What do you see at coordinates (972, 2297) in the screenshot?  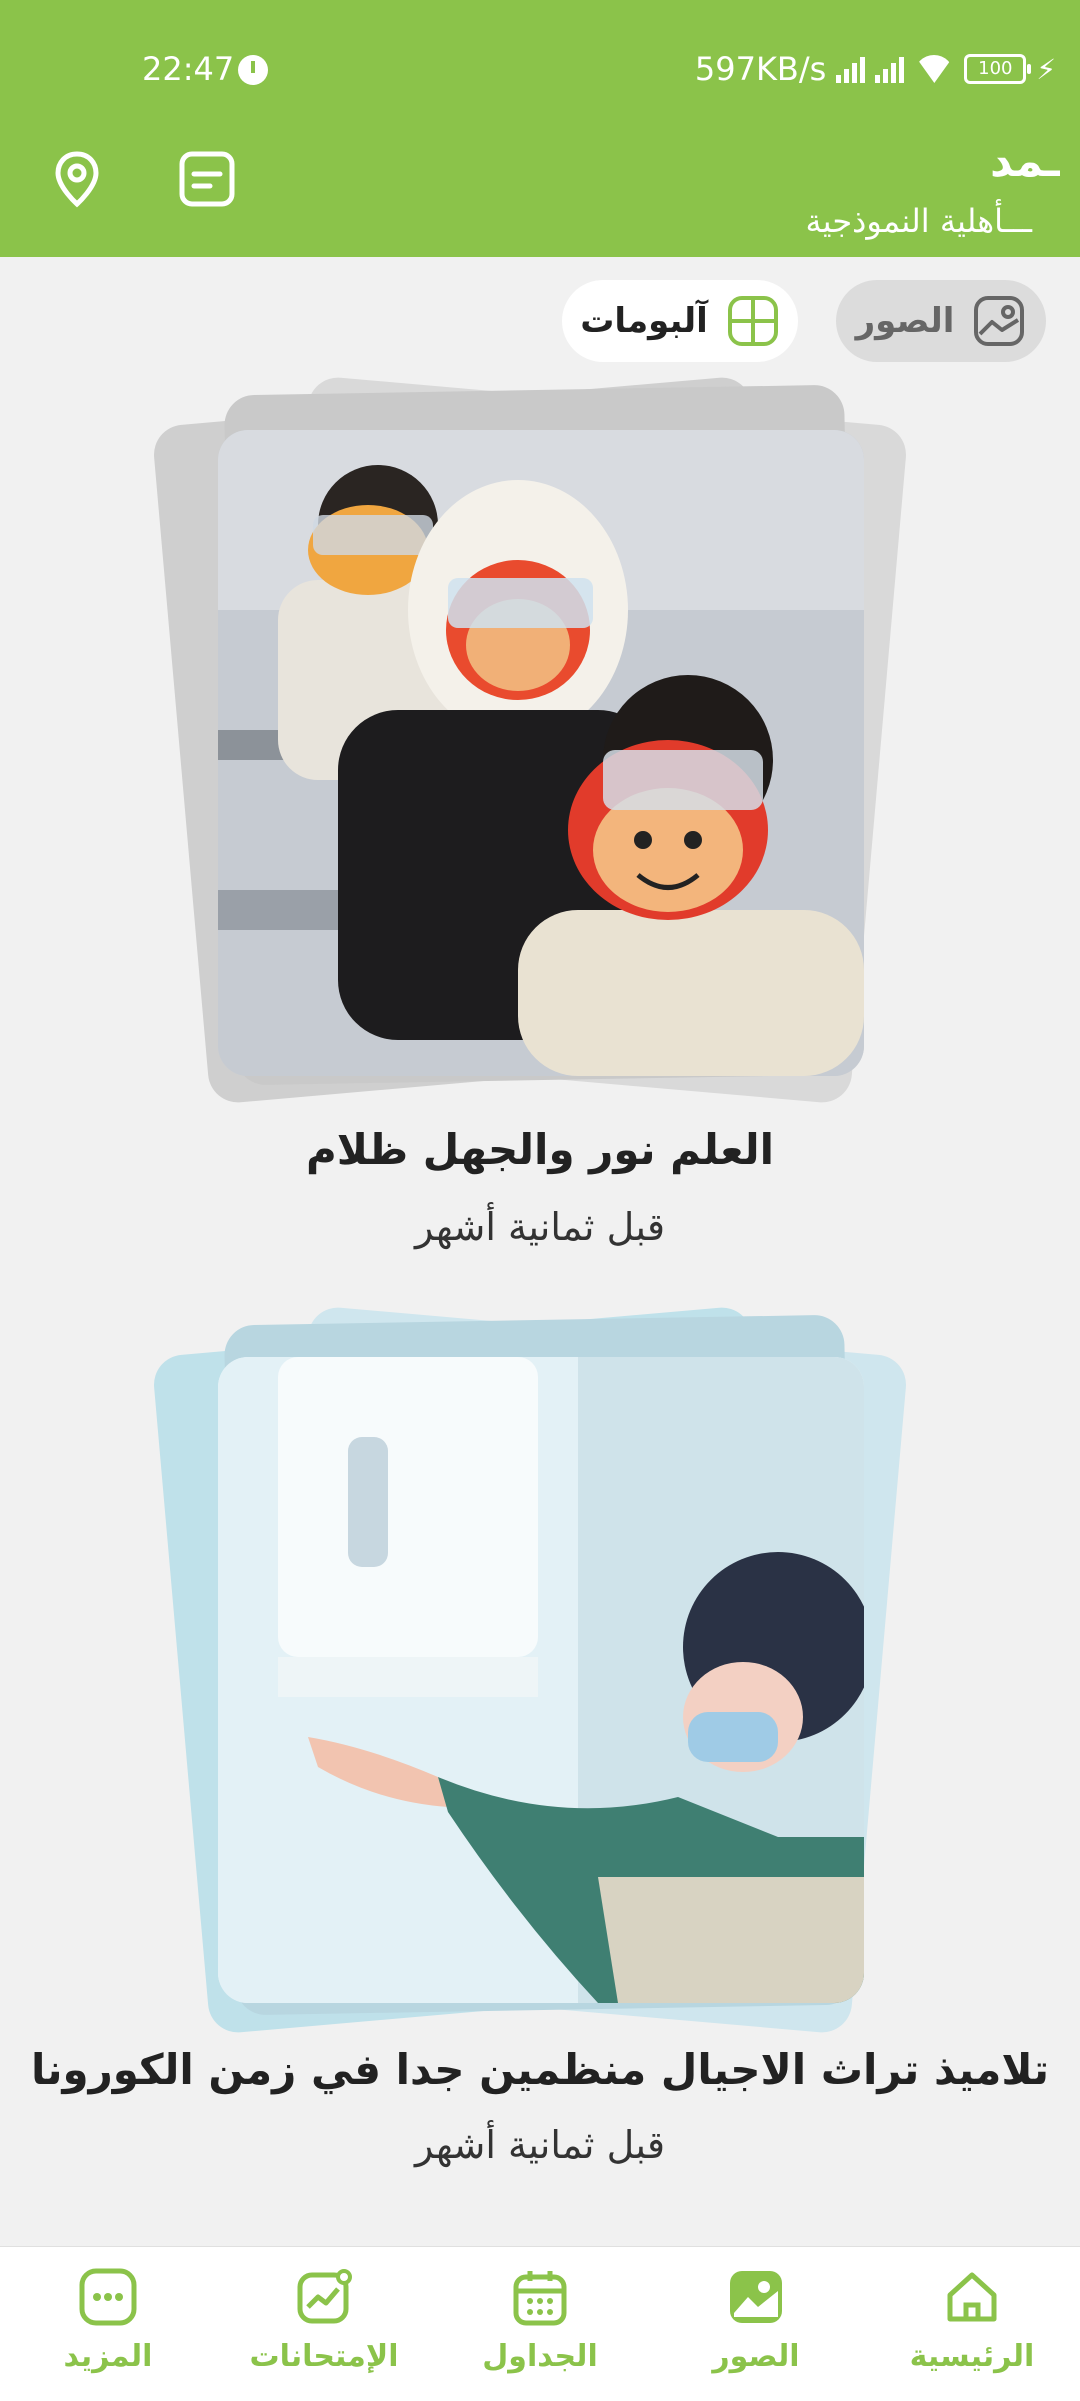 I see `home-icon` at bounding box center [972, 2297].